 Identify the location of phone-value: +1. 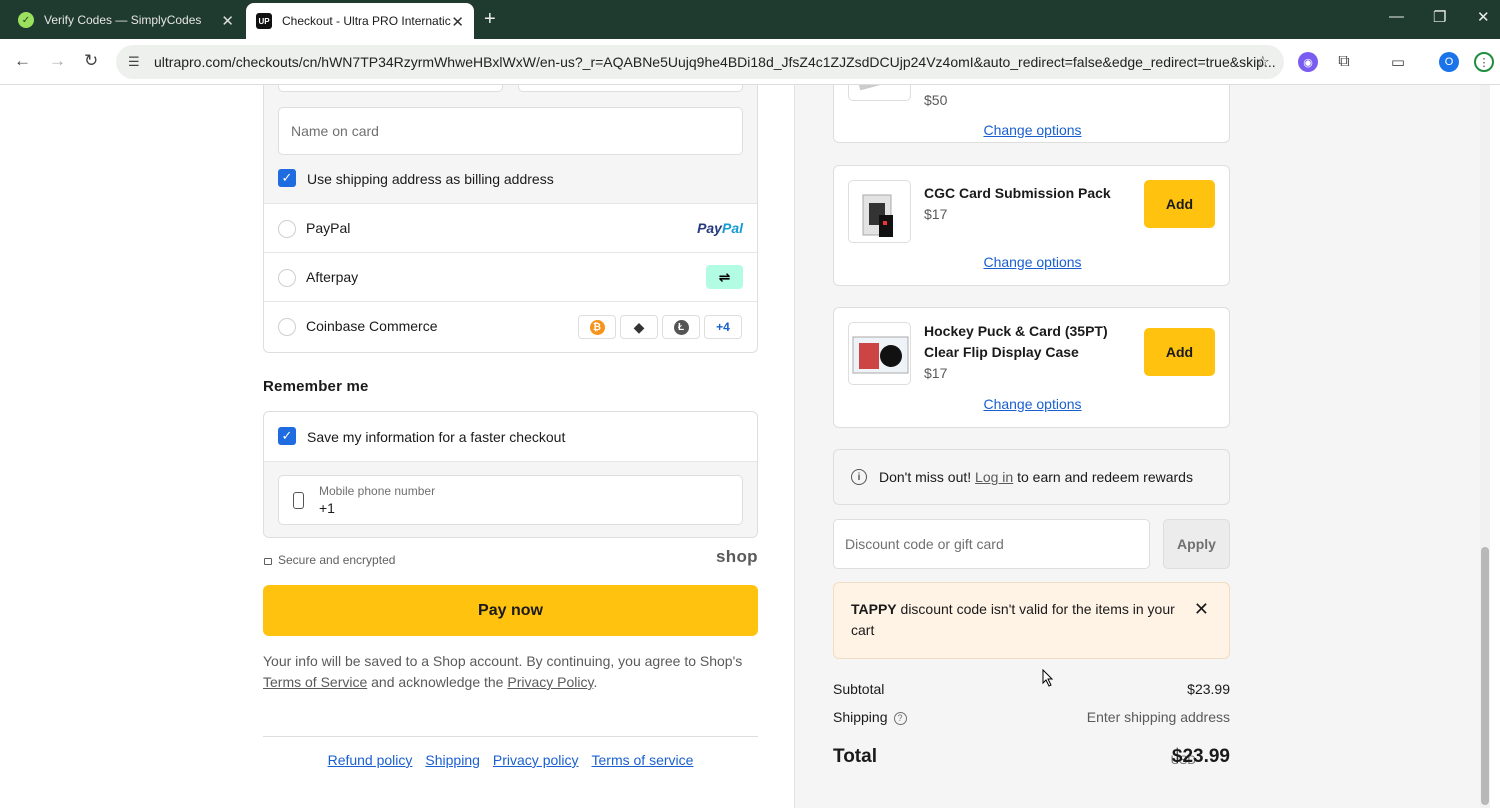
(327, 508).